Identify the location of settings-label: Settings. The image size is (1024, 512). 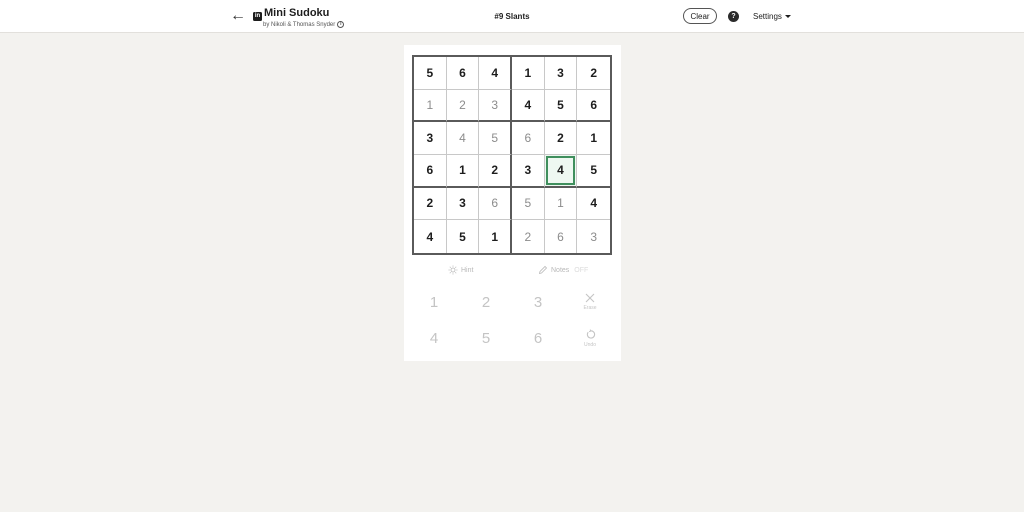
(767, 16).